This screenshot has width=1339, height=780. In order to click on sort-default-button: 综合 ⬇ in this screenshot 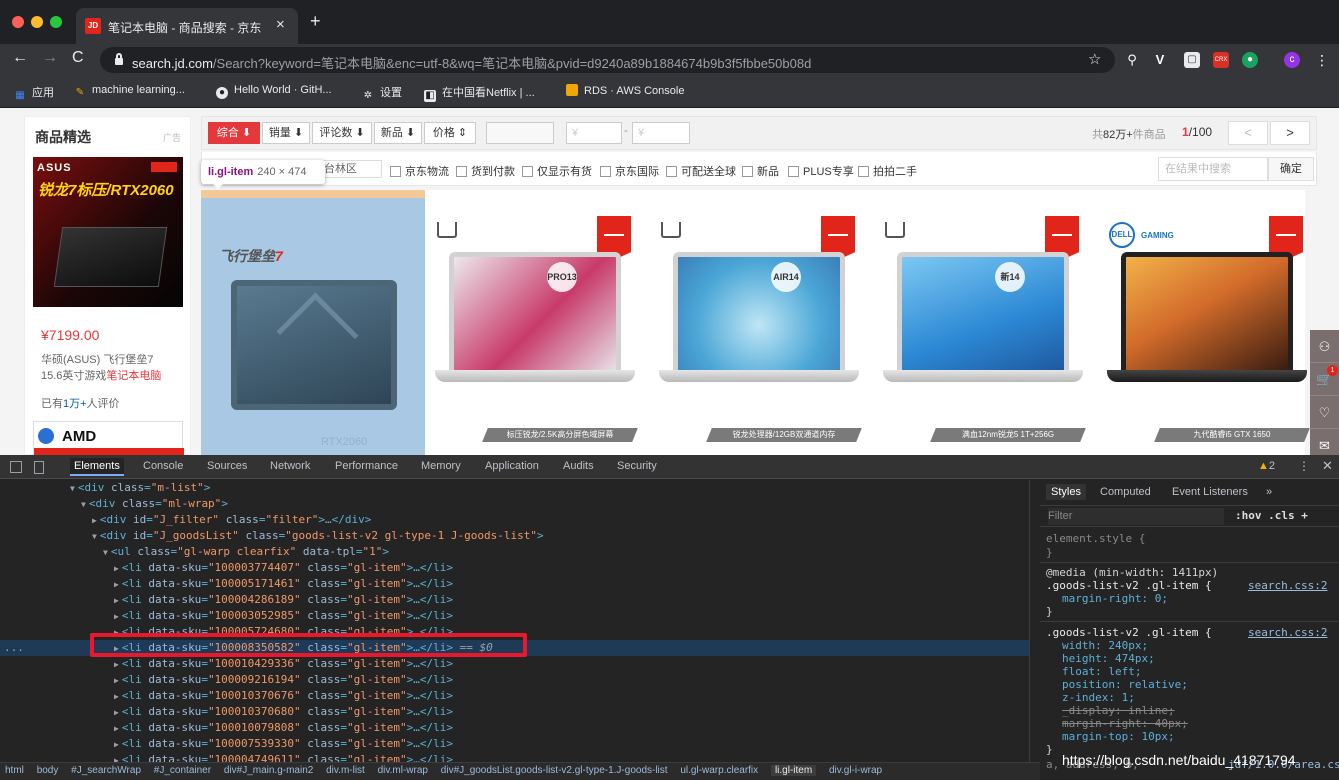, I will do `click(234, 133)`.